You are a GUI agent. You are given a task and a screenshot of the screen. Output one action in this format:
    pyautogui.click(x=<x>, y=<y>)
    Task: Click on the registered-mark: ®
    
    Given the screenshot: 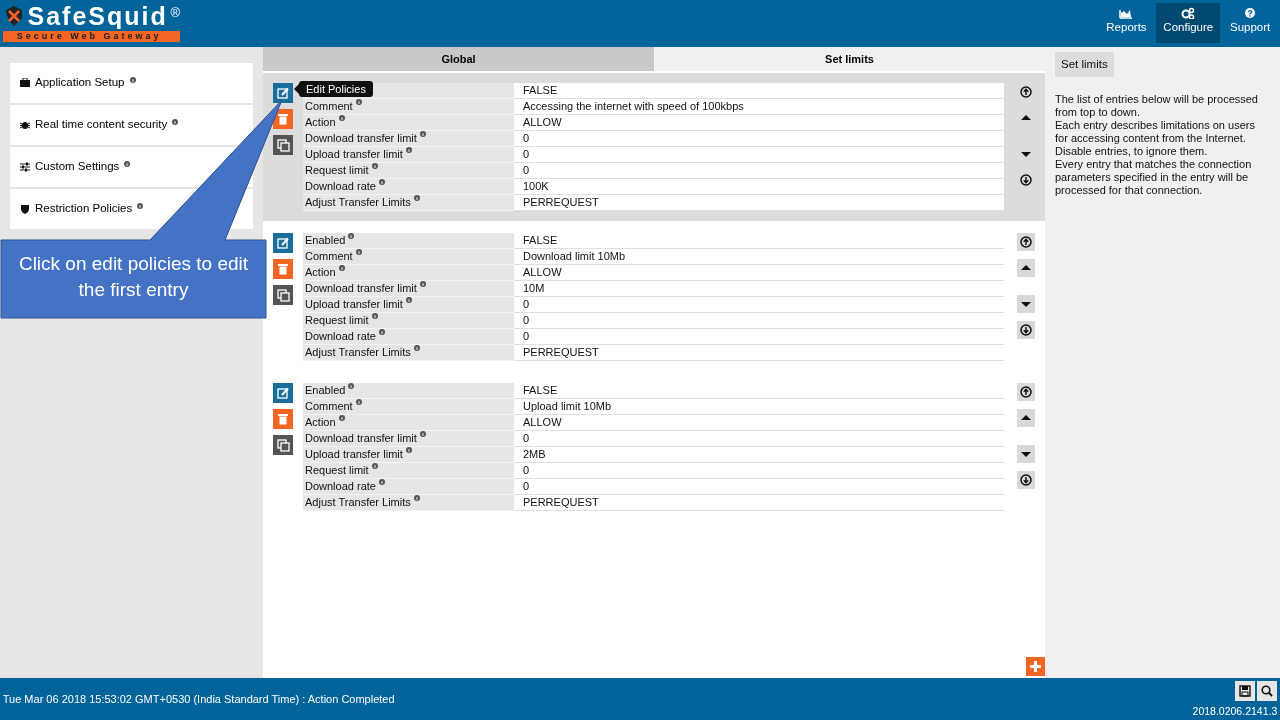 What is the action you would take?
    pyautogui.click(x=175, y=12)
    